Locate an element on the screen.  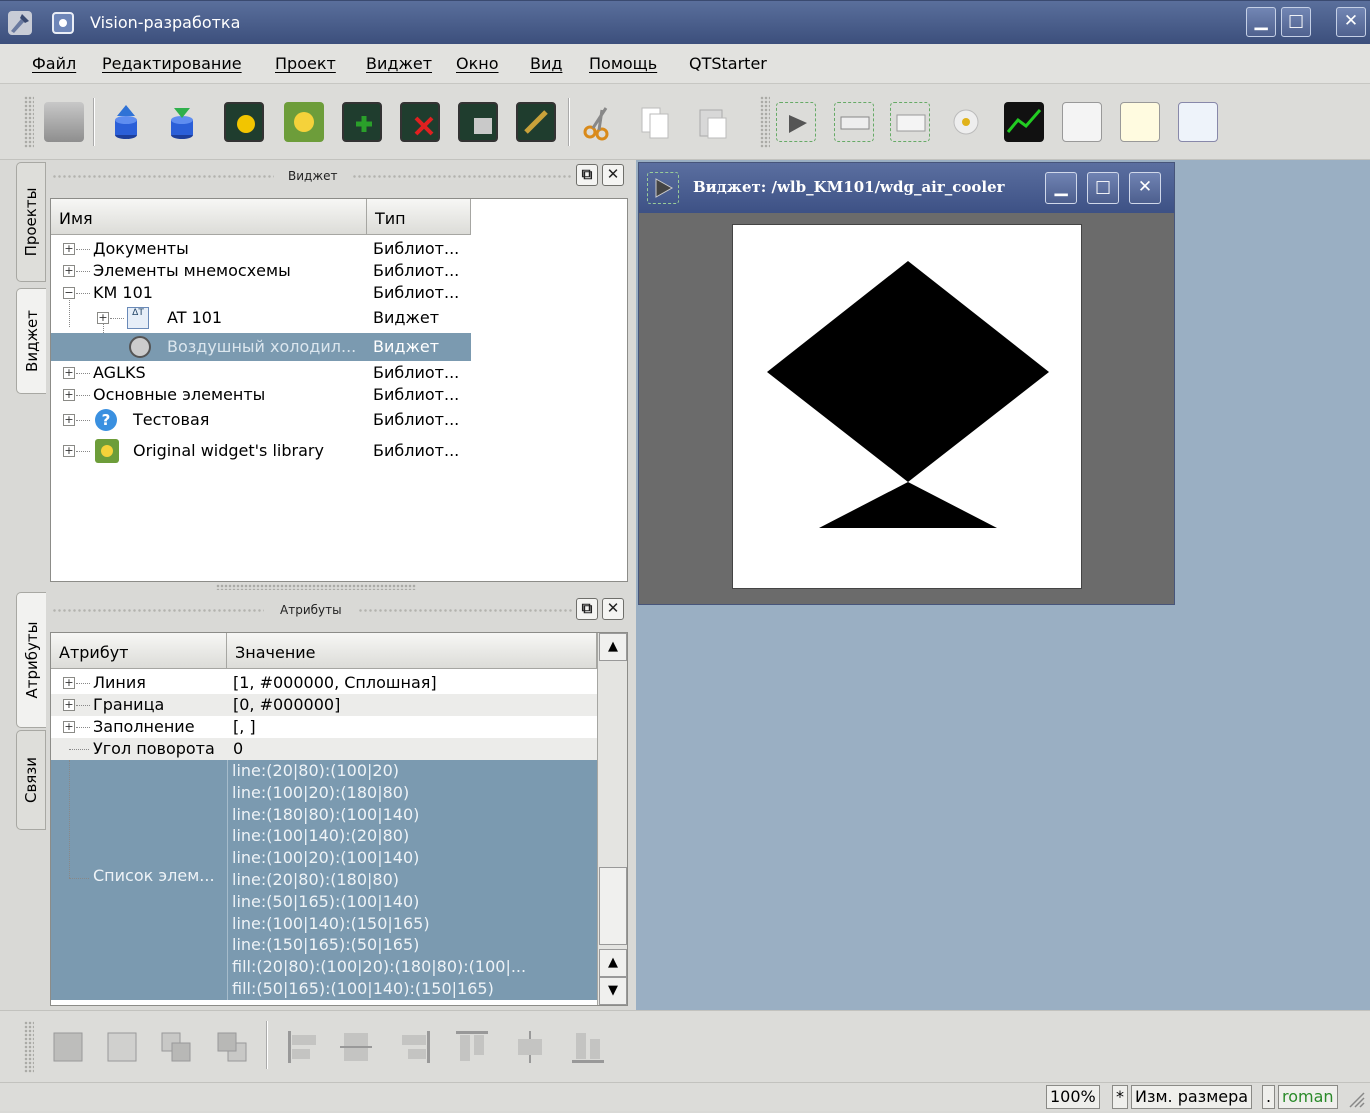
subwindow-minimize-button: ▁ is located at coordinates (1061, 188).